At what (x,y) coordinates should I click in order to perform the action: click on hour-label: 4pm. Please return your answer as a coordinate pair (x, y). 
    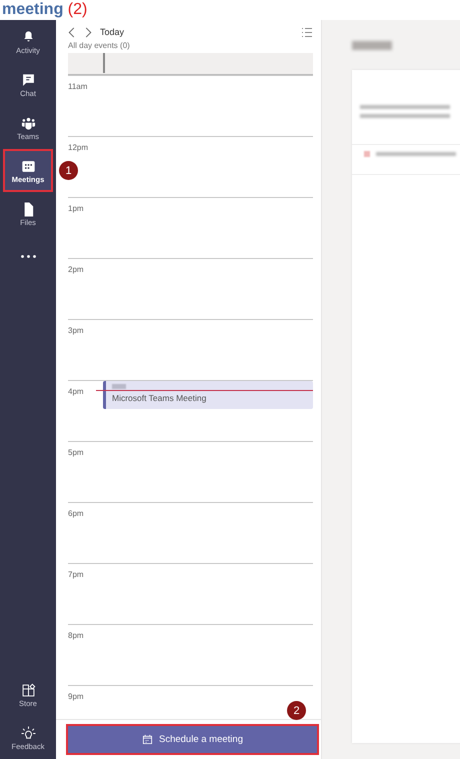
    Looking at the image, I should click on (76, 391).